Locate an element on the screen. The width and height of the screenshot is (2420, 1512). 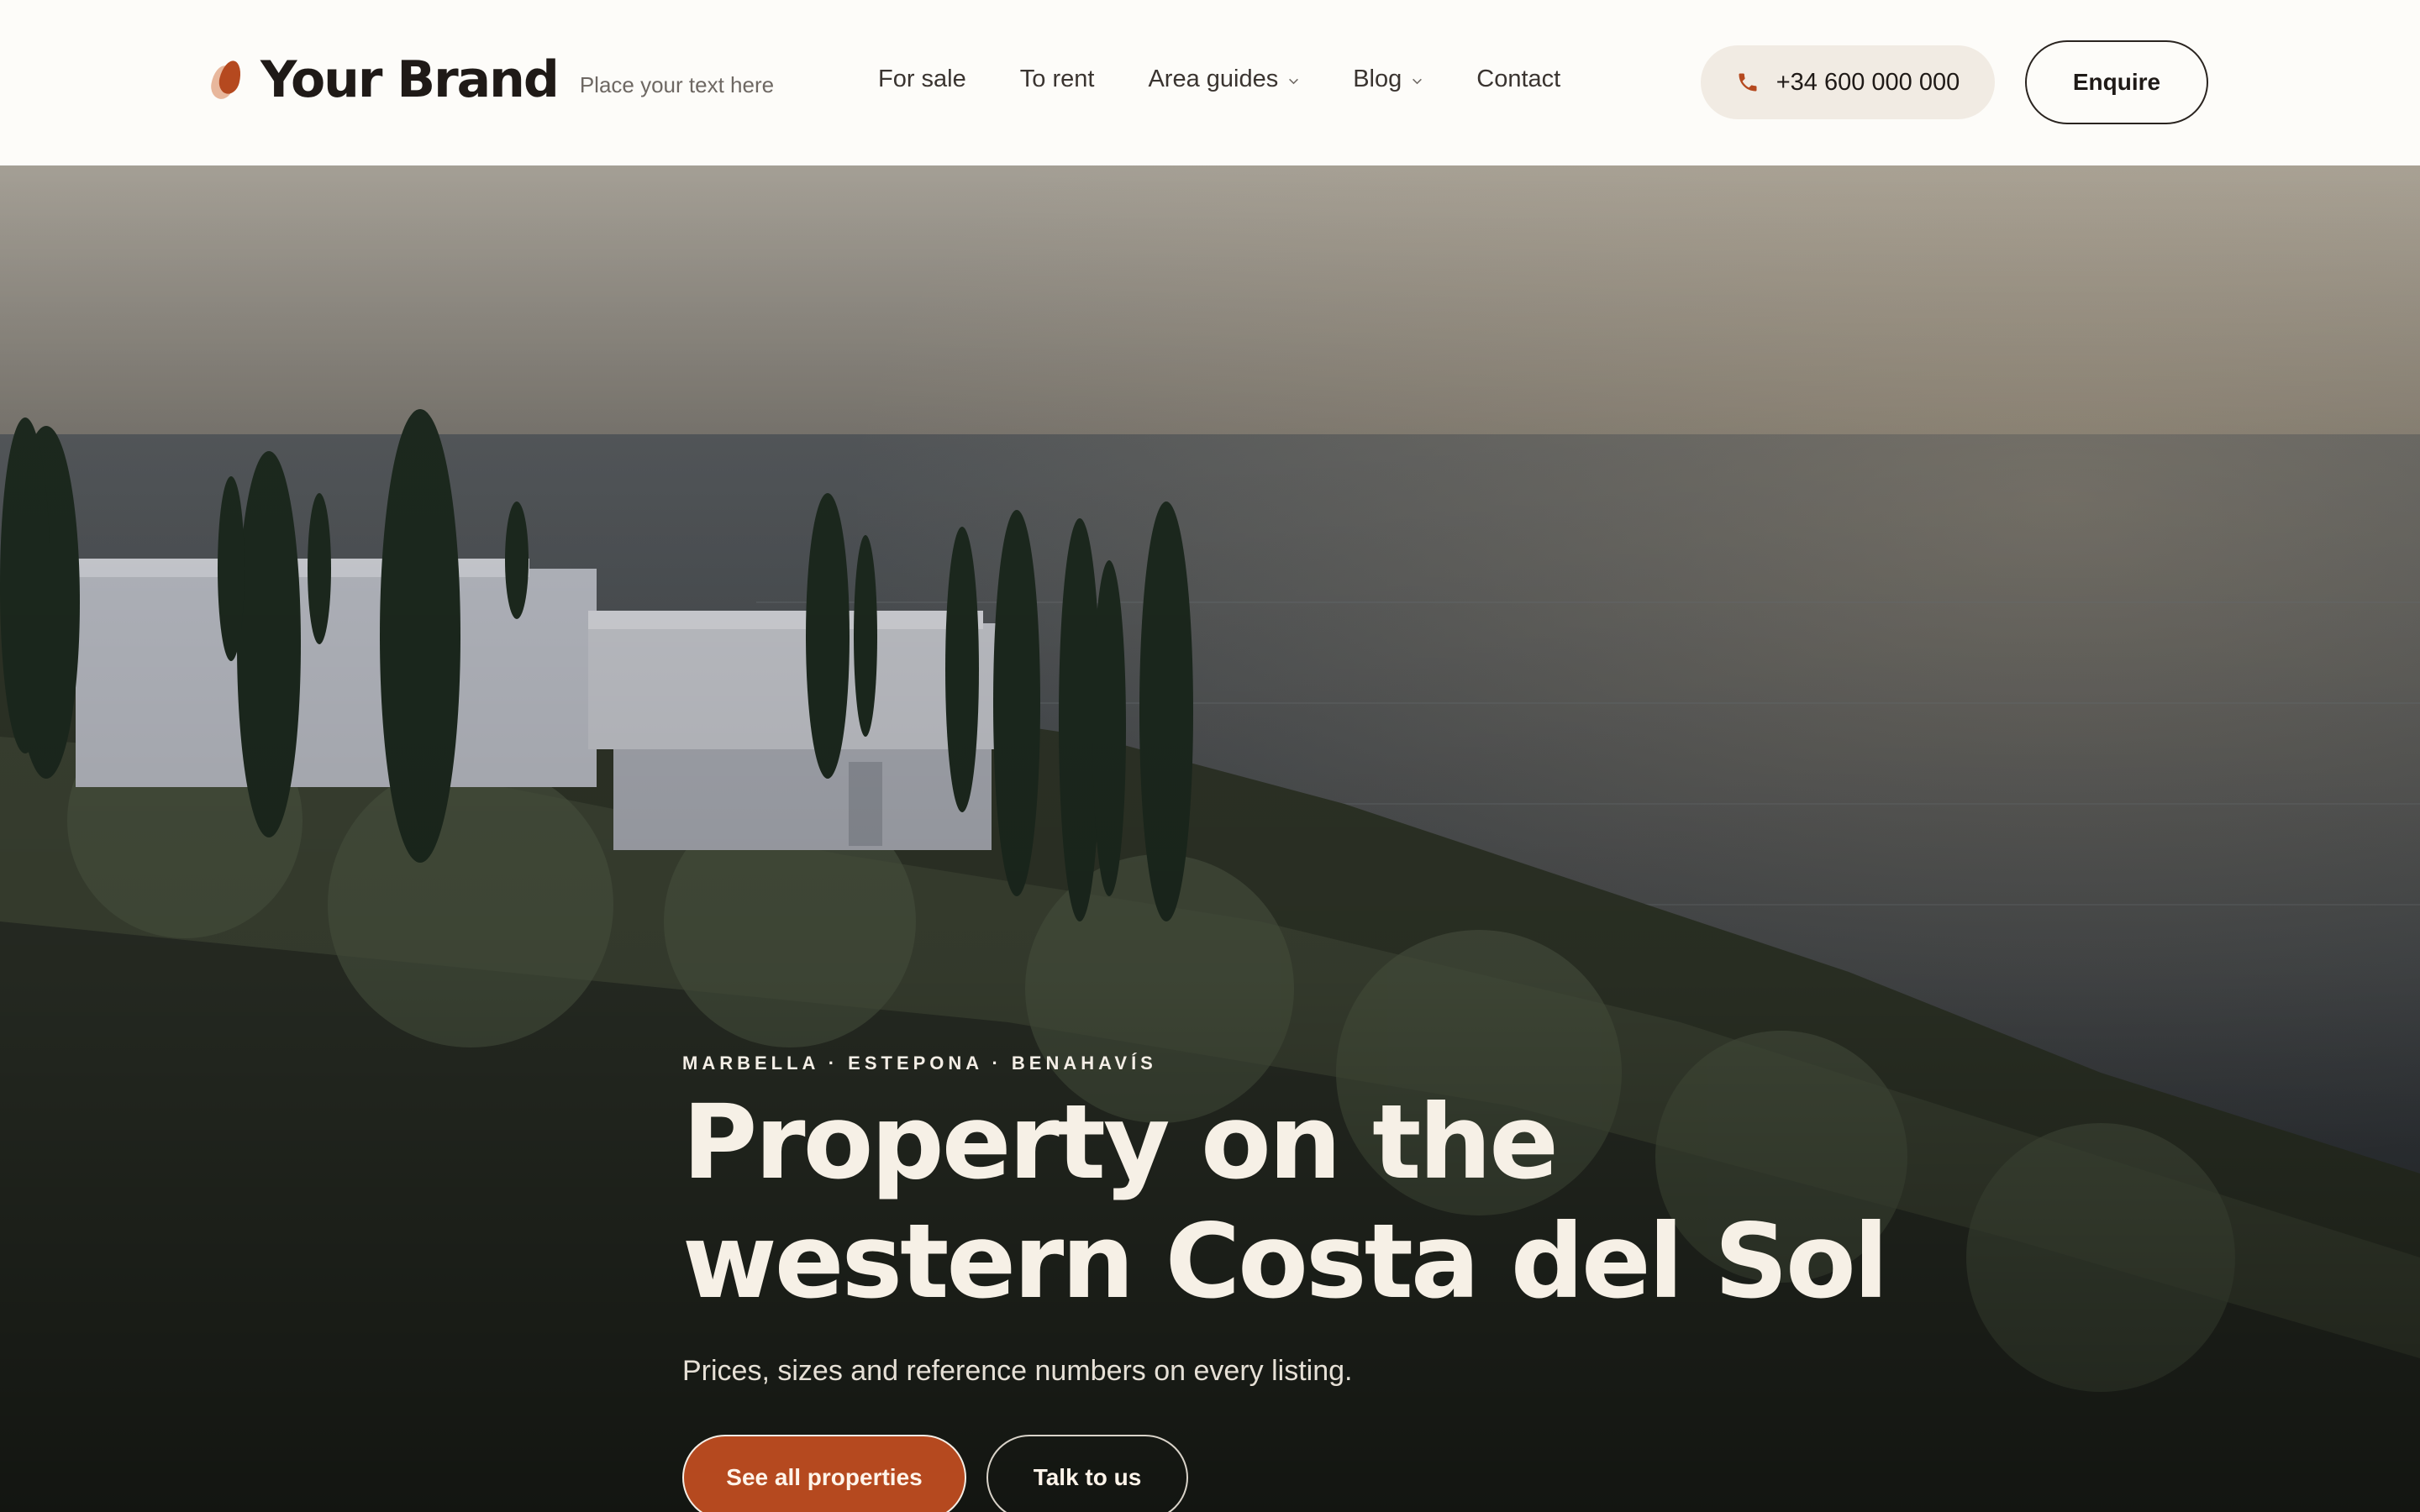
nav-item-label: For sale is located at coordinates (922, 79).